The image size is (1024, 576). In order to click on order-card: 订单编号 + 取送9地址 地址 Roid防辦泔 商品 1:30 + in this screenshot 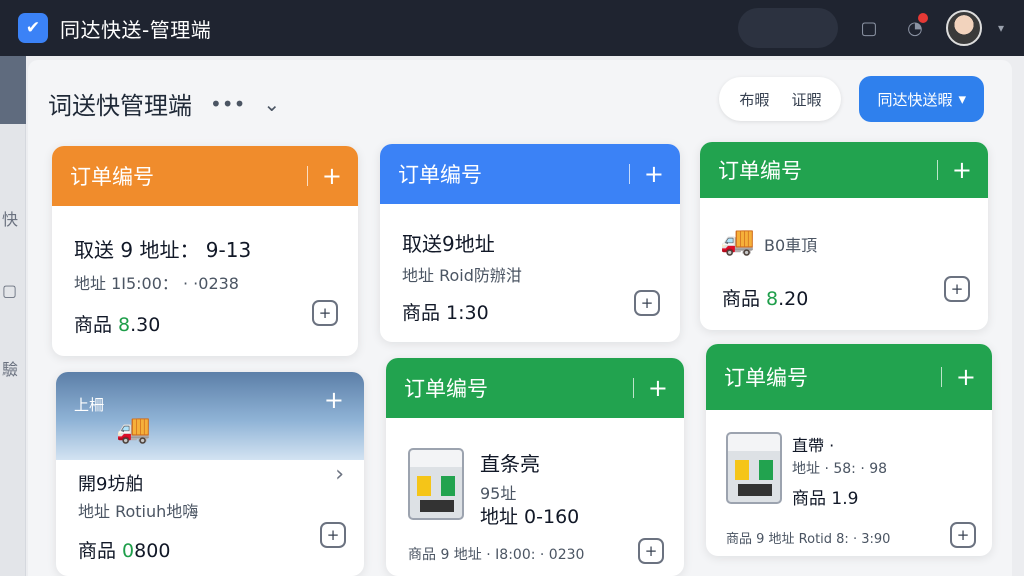, I will do `click(530, 243)`.